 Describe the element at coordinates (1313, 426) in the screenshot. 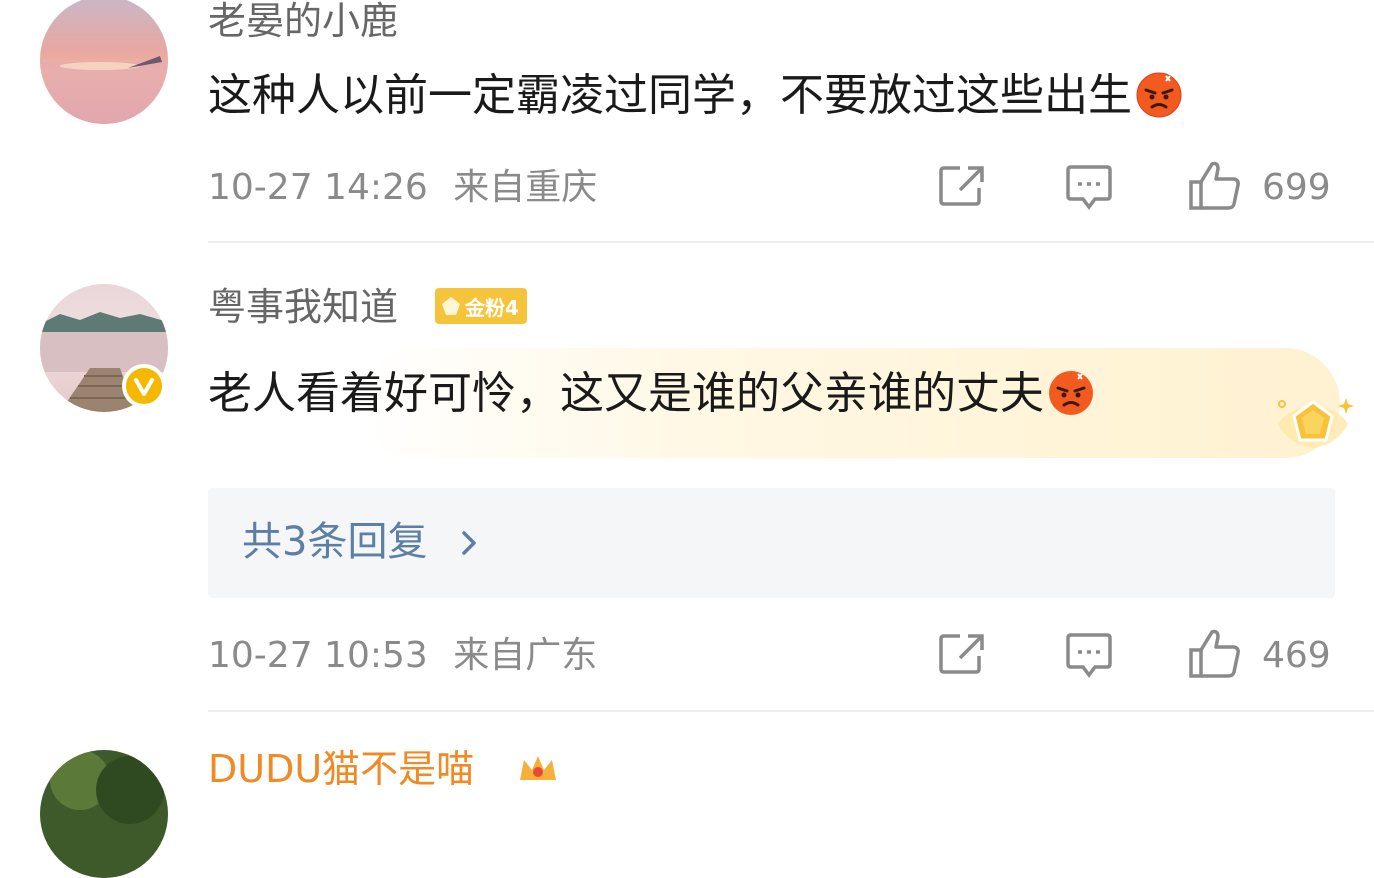

I see `crown-gem-icon` at that location.